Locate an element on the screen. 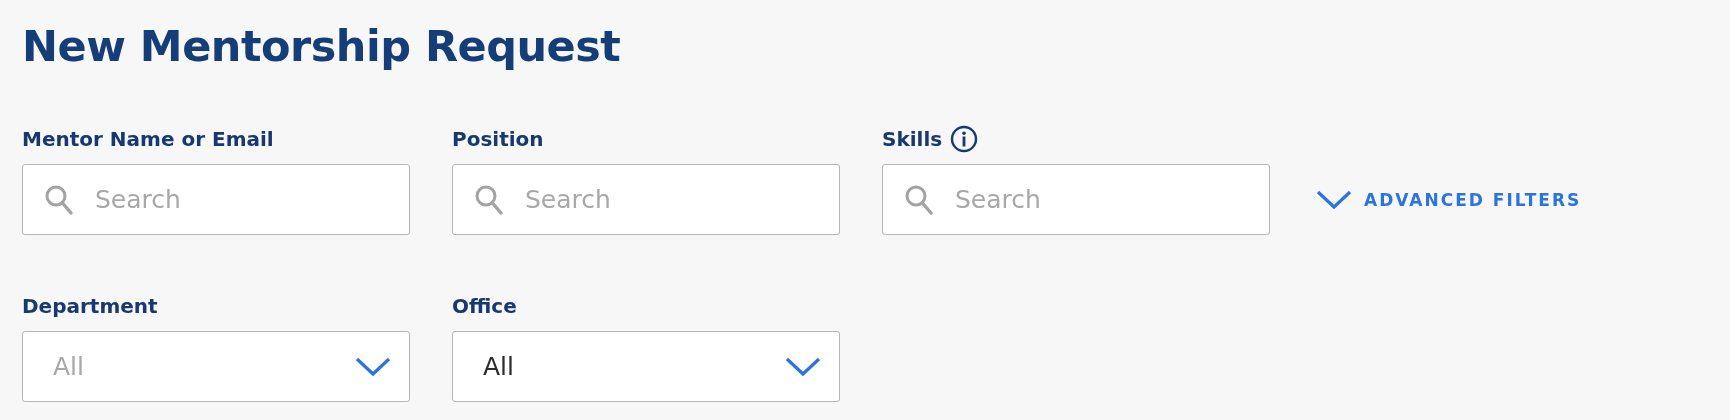 This screenshot has height=420, width=1730. info-icon is located at coordinates (964, 139).